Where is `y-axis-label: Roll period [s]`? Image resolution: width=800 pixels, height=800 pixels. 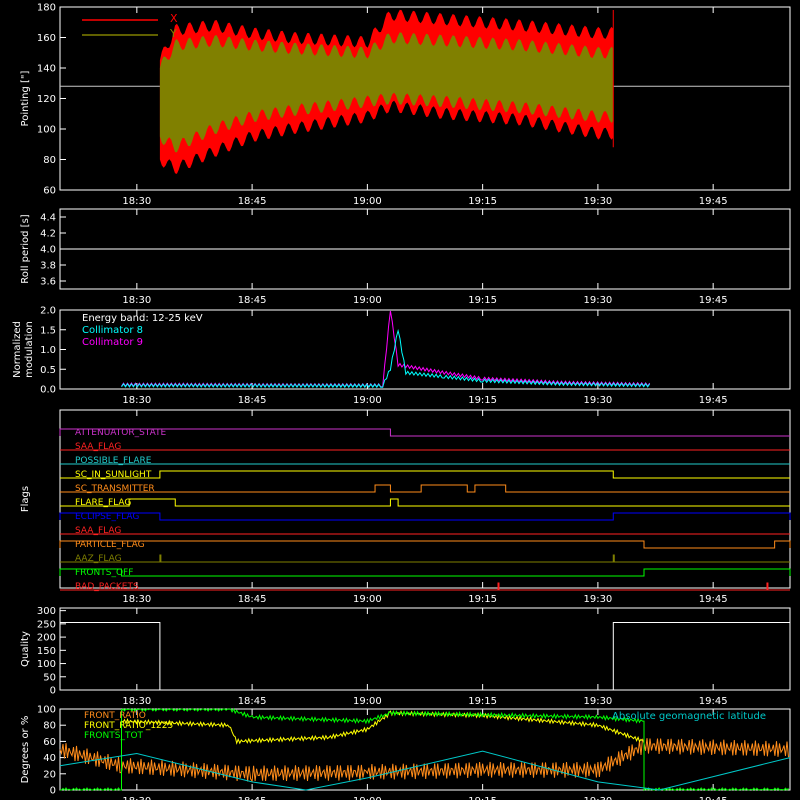
y-axis-label: Roll period [s] is located at coordinates (25, 248).